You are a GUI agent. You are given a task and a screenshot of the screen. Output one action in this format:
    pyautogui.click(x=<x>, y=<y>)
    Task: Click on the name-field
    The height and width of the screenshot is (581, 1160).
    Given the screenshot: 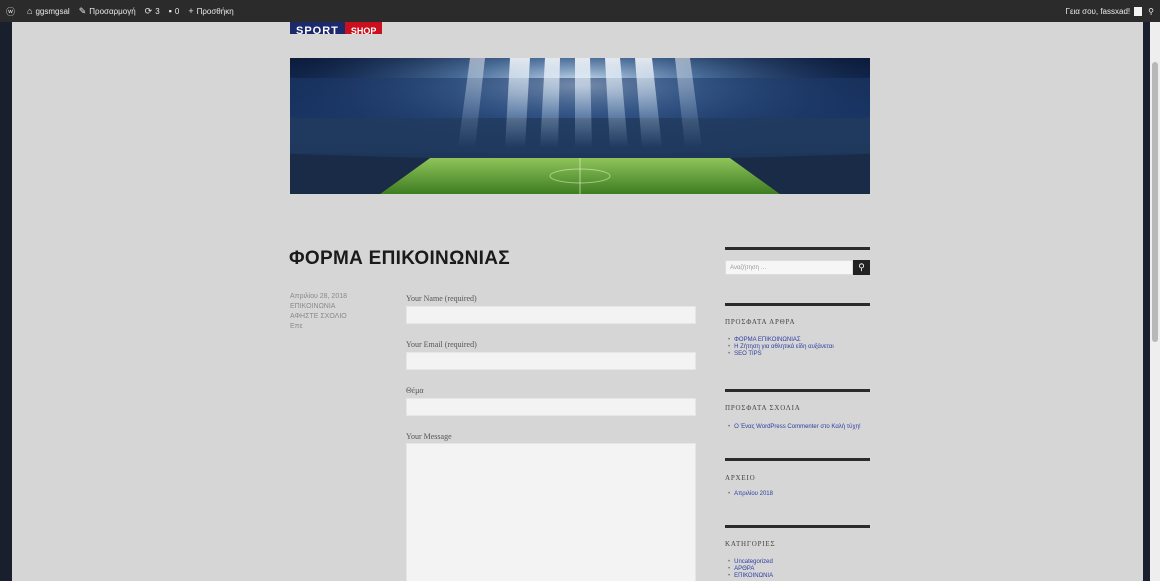 What is the action you would take?
    pyautogui.click(x=551, y=315)
    